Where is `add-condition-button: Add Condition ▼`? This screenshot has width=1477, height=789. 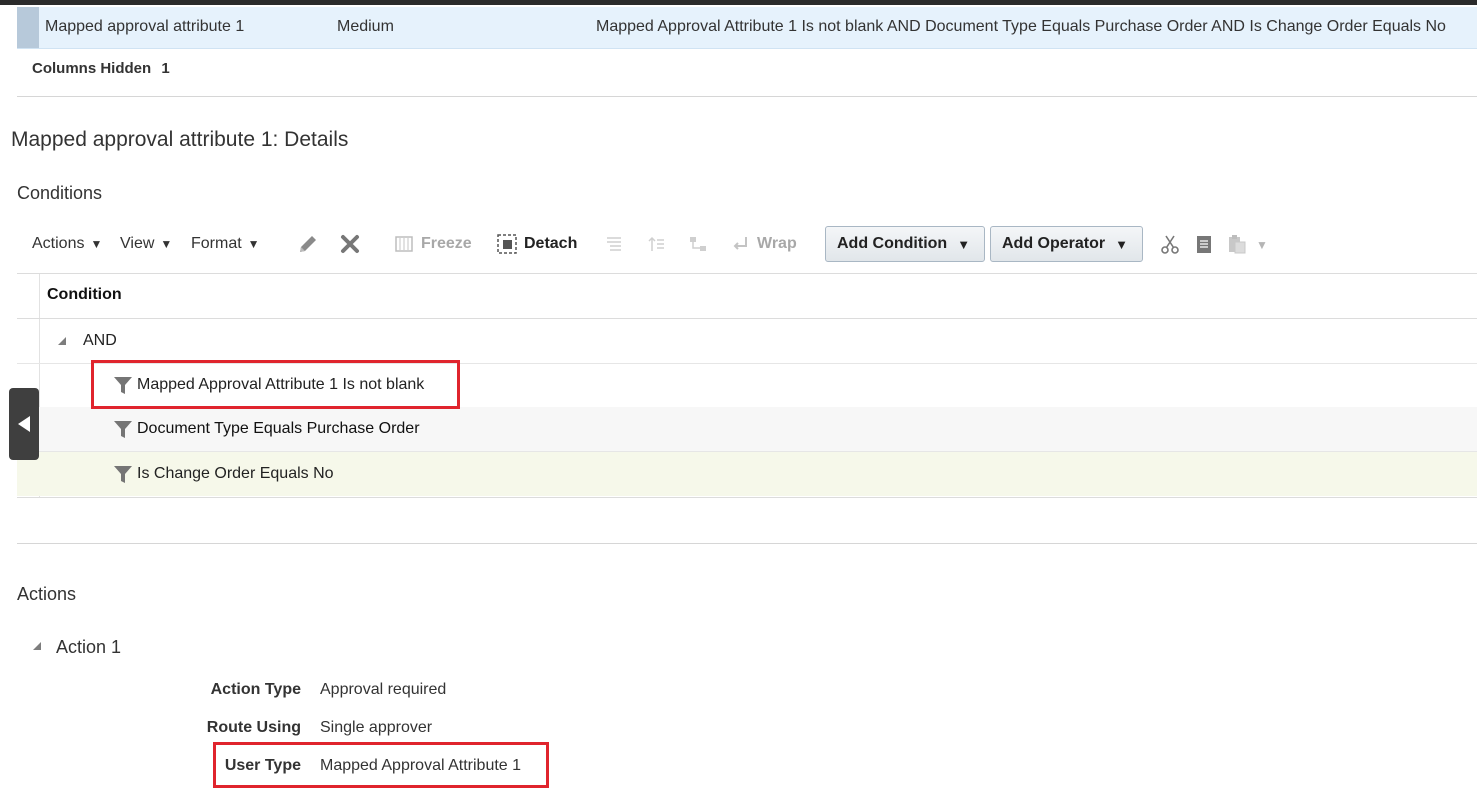
add-condition-button: Add Condition ▼ is located at coordinates (905, 244).